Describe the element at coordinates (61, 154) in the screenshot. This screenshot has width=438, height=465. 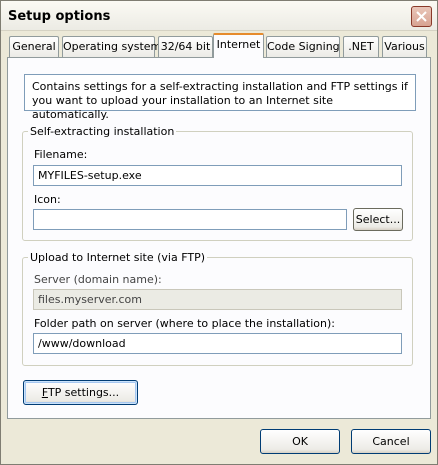
I see `filename-label: Filename:` at that location.